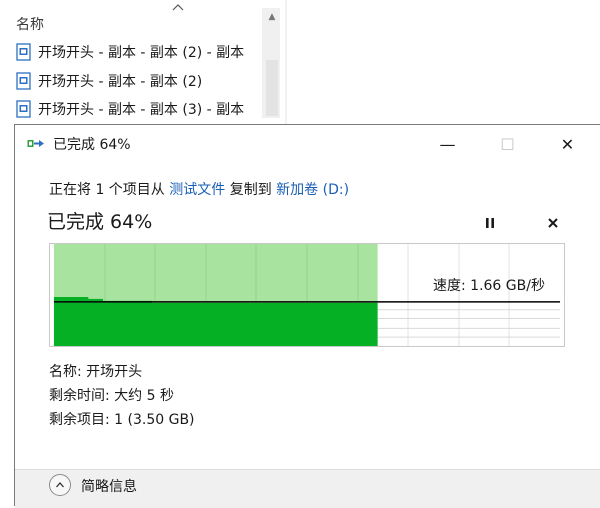 This screenshot has width=600, height=508. I want to click on pause-icon, so click(490, 223).